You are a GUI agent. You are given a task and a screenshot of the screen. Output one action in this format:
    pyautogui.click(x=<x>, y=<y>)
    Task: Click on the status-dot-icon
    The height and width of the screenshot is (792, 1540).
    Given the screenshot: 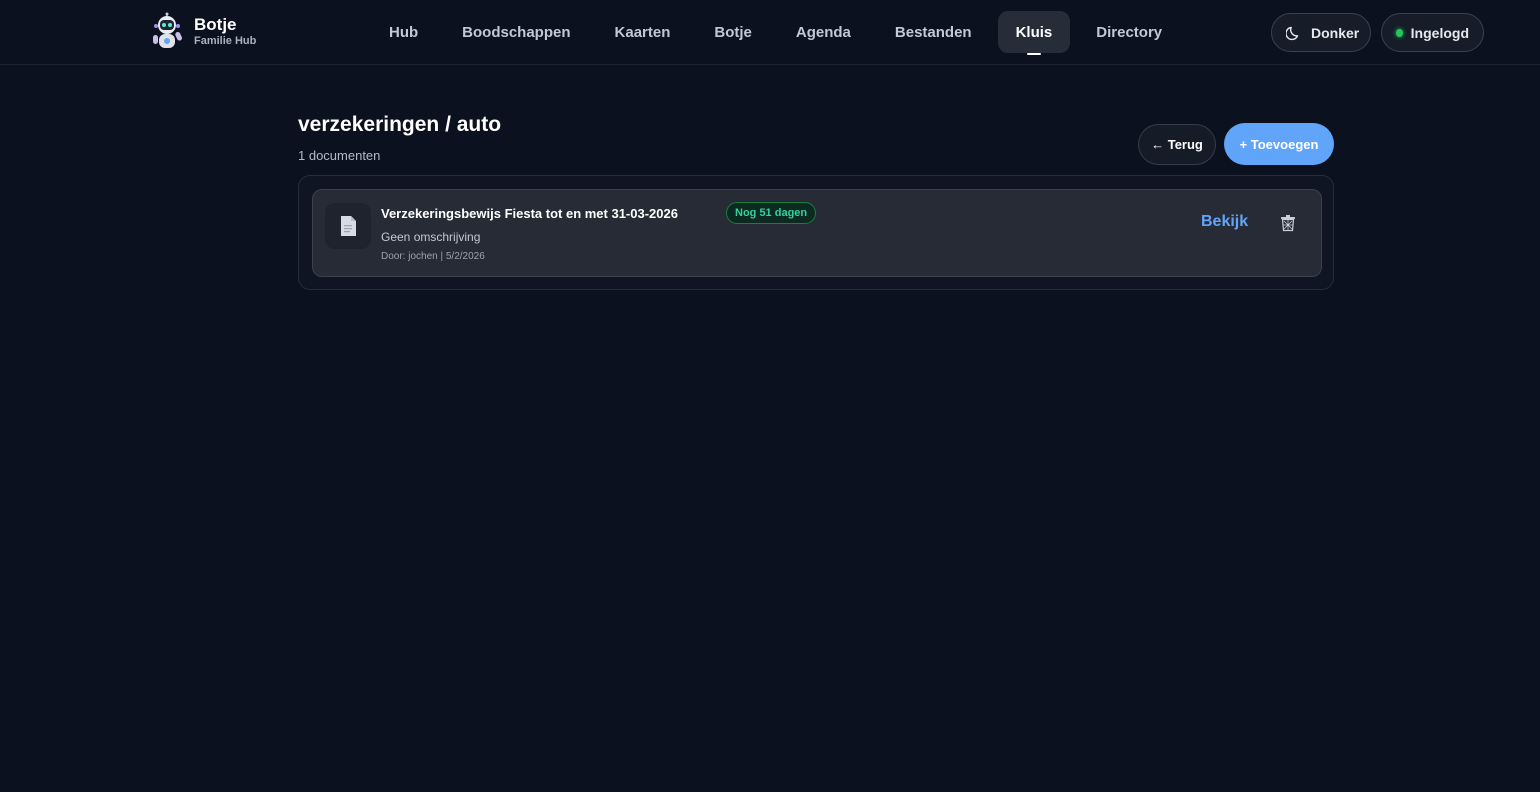 What is the action you would take?
    pyautogui.click(x=1399, y=32)
    